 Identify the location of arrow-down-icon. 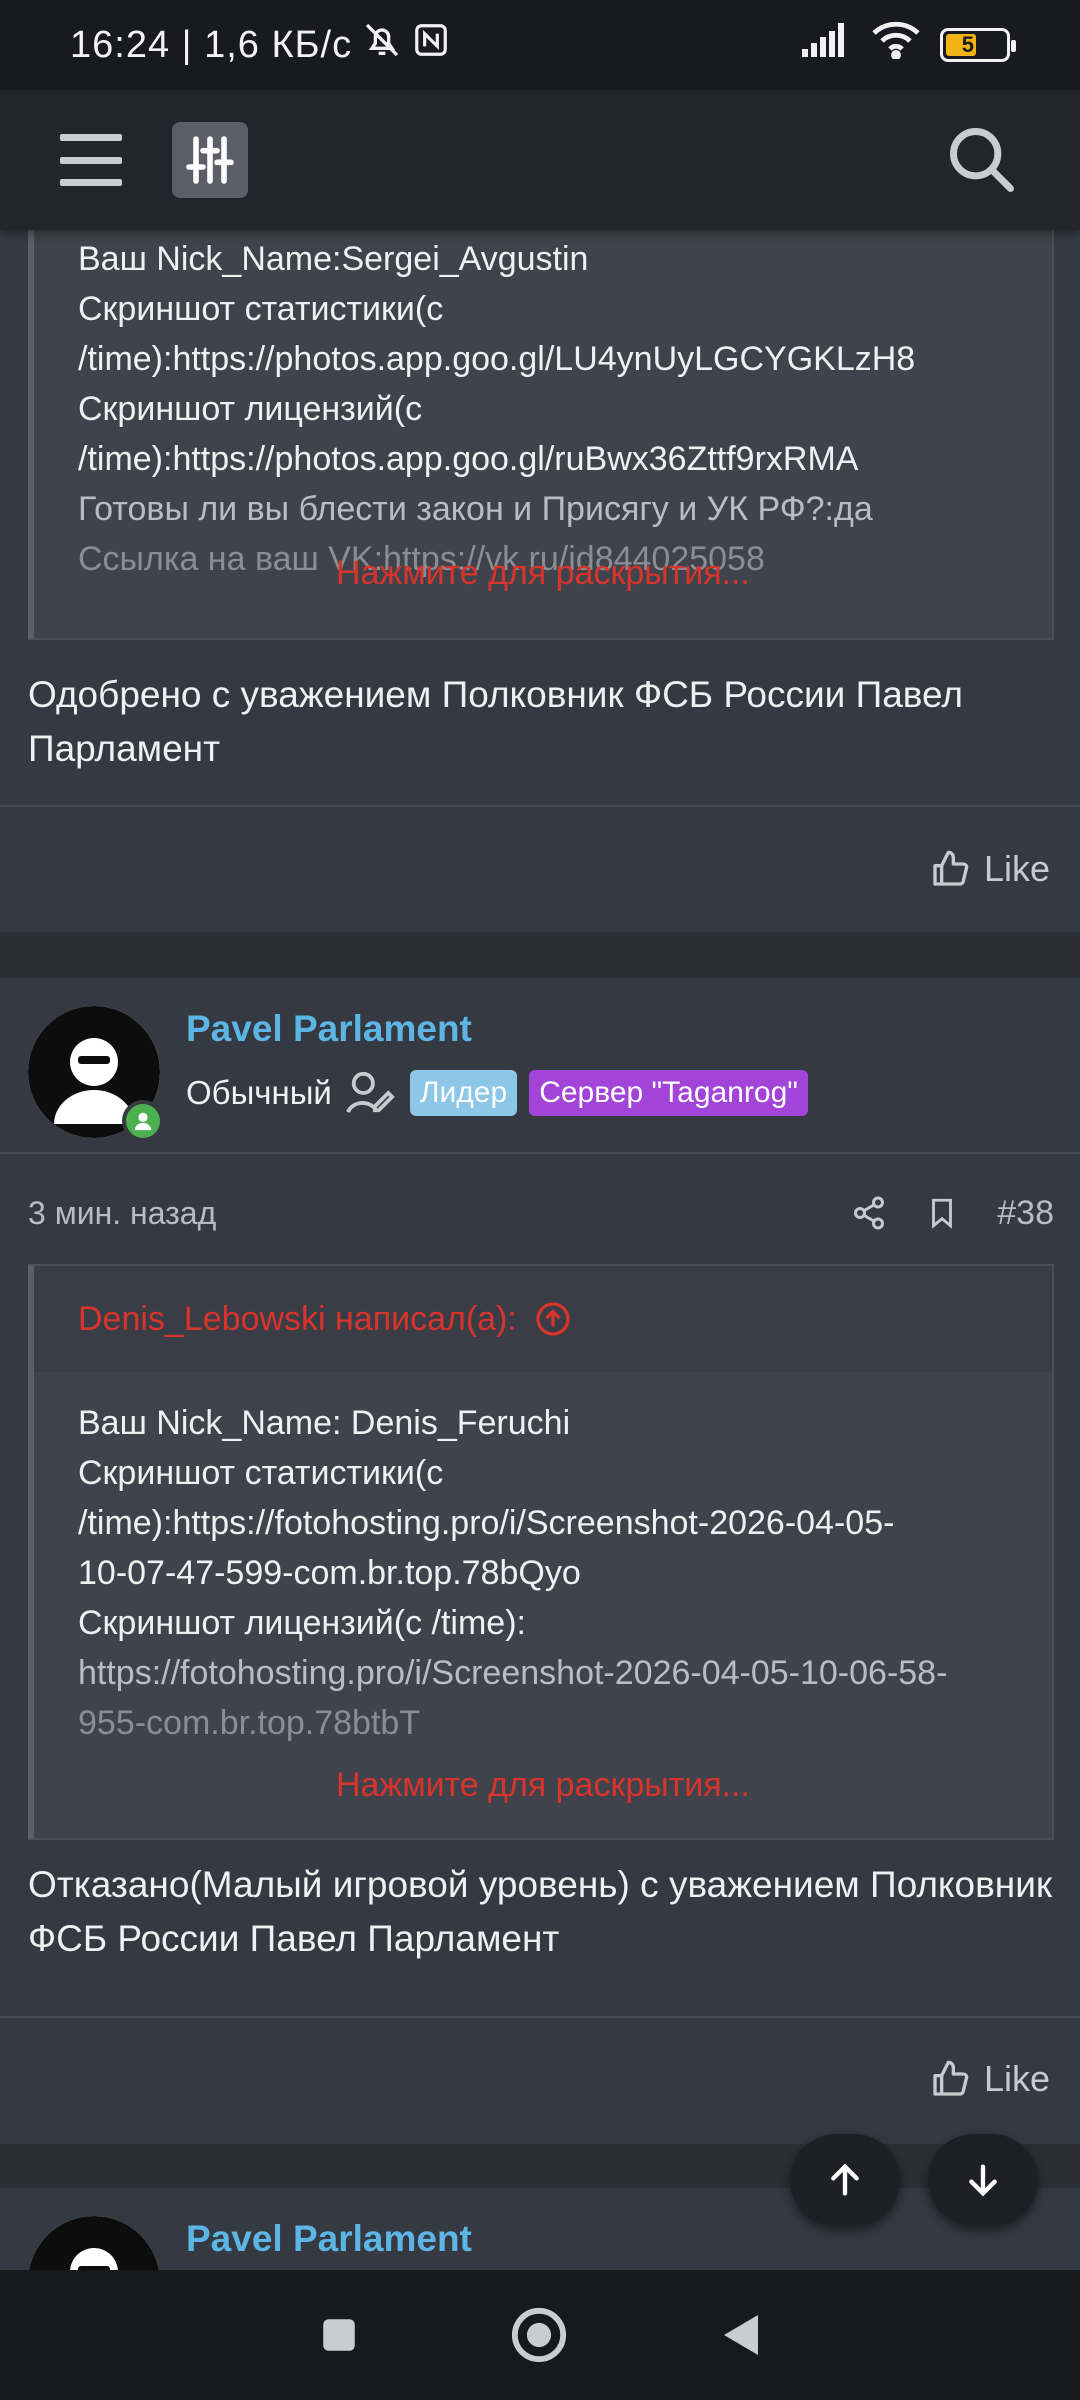
(983, 2180).